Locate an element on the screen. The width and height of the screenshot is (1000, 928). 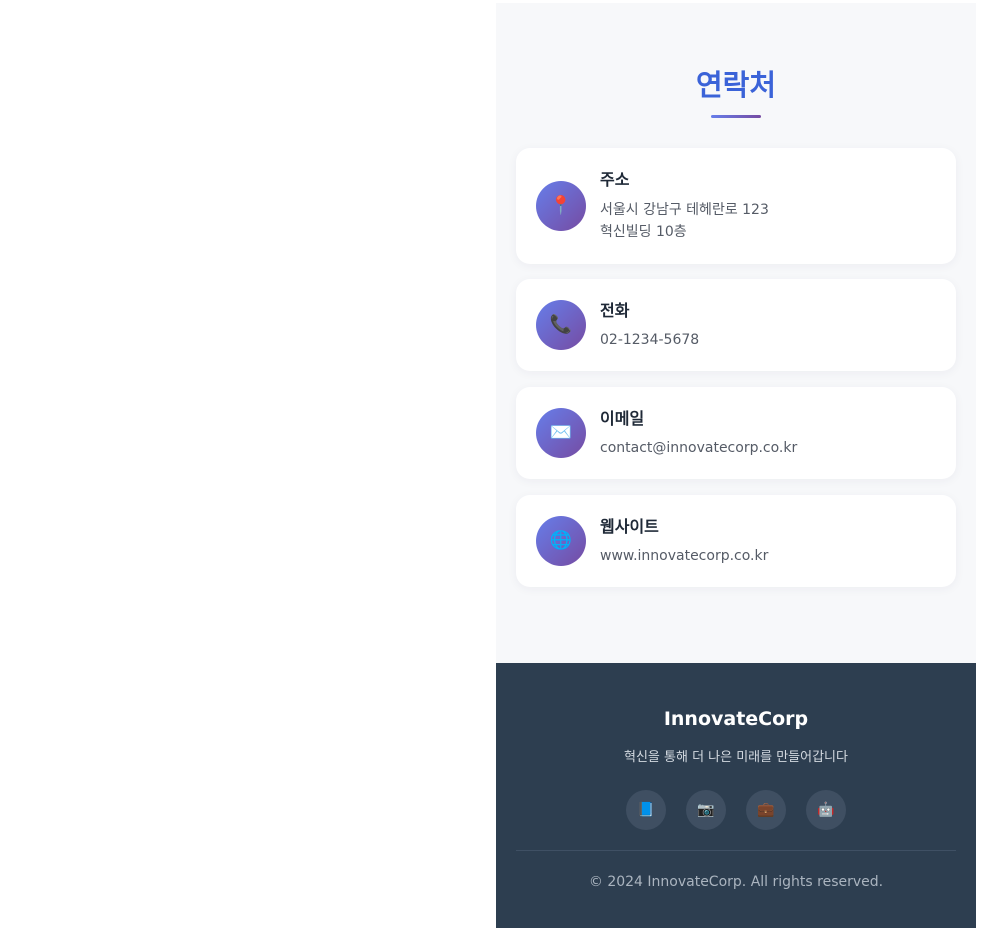
website-url: www.innovatecorp.co.kr is located at coordinates (684, 556).